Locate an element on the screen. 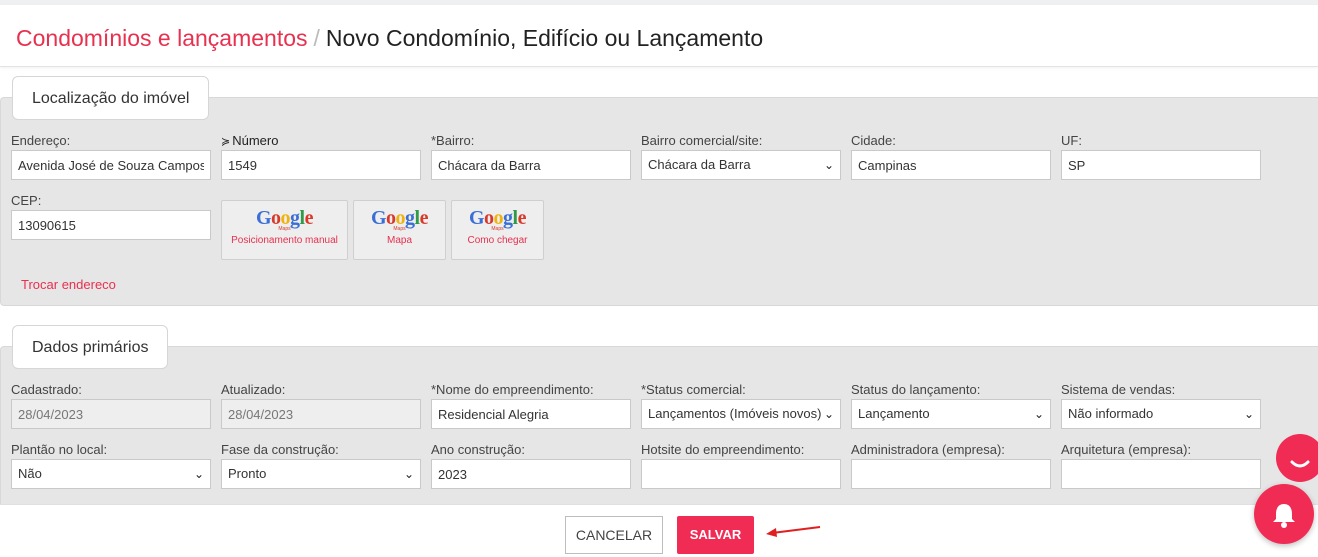 Image resolution: width=1318 pixels, height=557 pixels. status-comercial-select: Lançamentos (Imóveis novos) ⌄ is located at coordinates (741, 414).